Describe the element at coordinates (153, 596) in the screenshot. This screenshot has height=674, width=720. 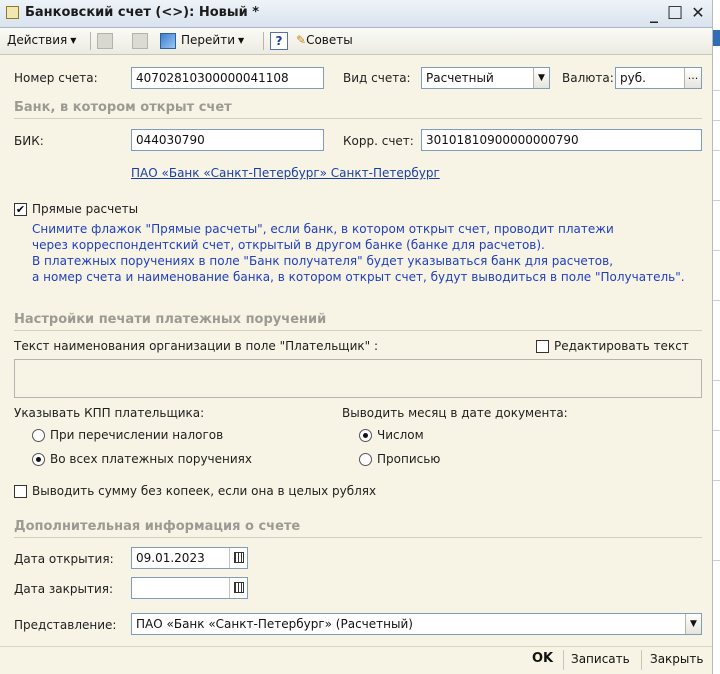
I see `close-date-value: . .` at that location.